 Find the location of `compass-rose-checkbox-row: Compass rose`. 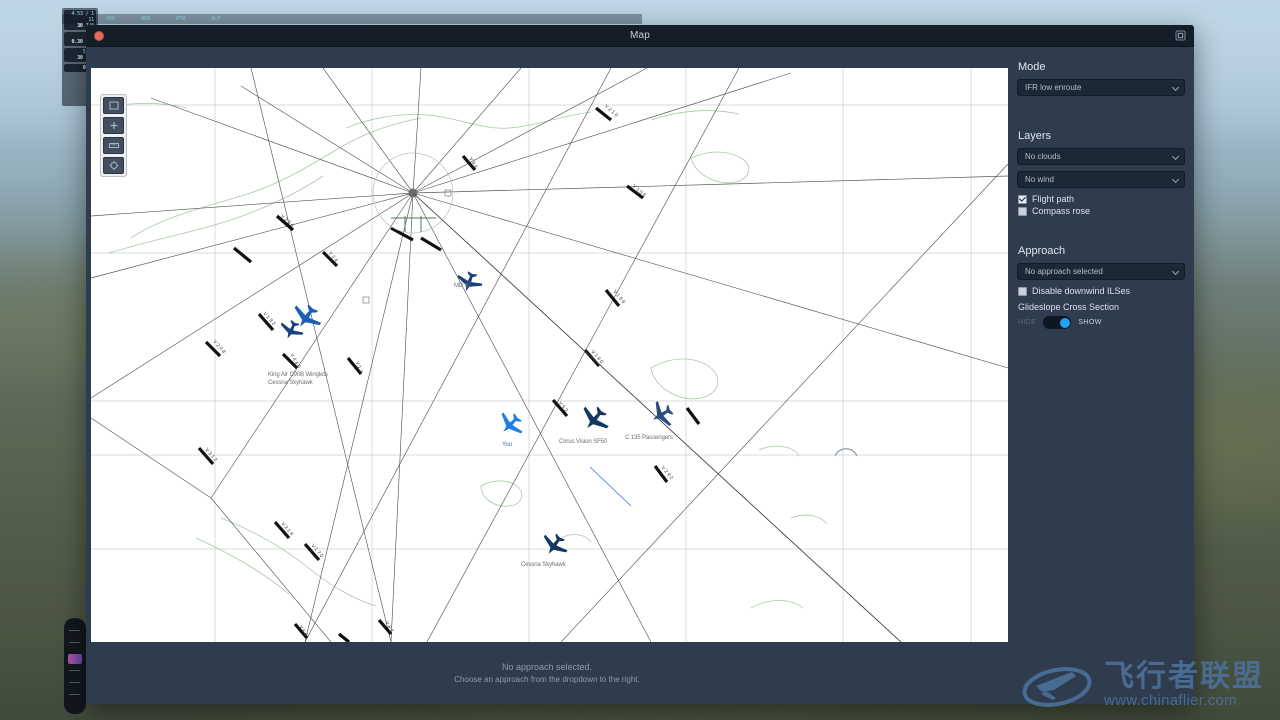

compass-rose-checkbox-row: Compass rose is located at coordinates (1101, 211).